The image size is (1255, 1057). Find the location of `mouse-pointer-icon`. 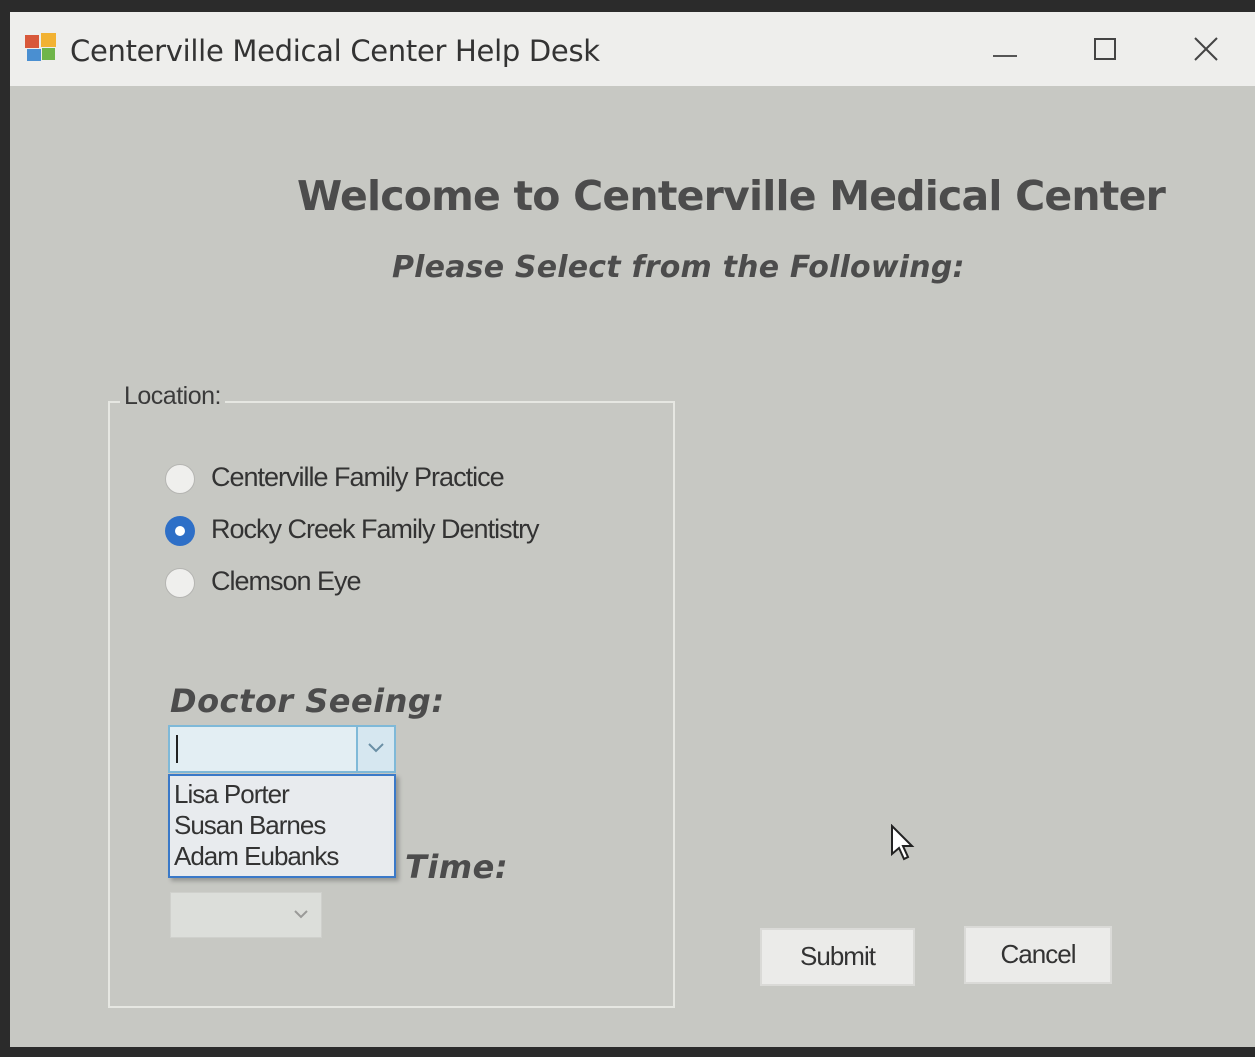

mouse-pointer-icon is located at coordinates (903, 842).